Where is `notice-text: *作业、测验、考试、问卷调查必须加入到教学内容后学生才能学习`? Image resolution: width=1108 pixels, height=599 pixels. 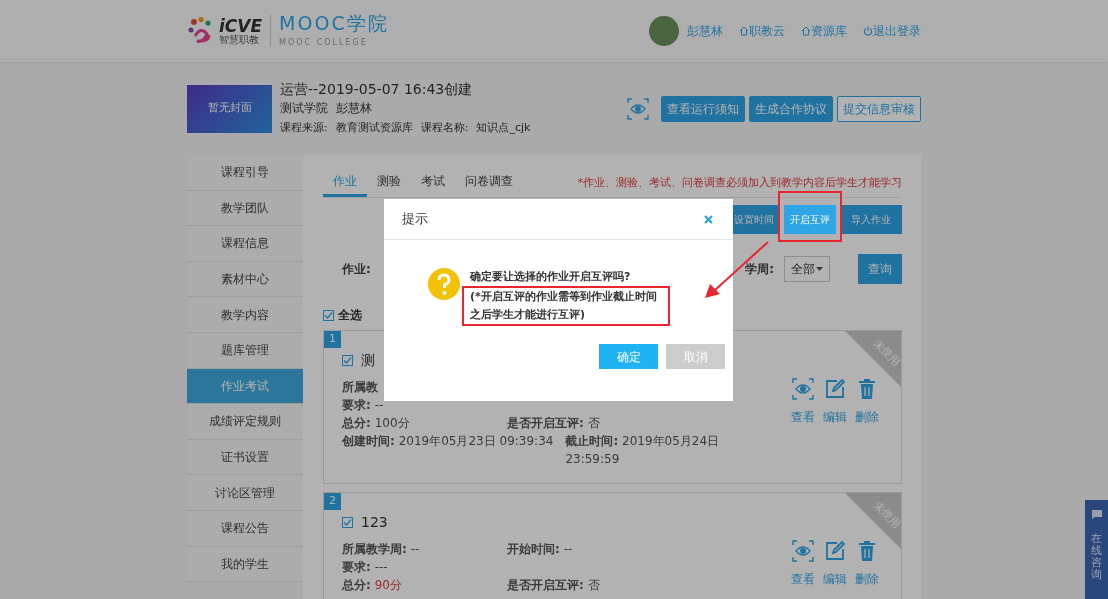
notice-text: *作业、测验、考试、问卷调查必须加入到教学内容后学生才能学习 is located at coordinates (739, 183).